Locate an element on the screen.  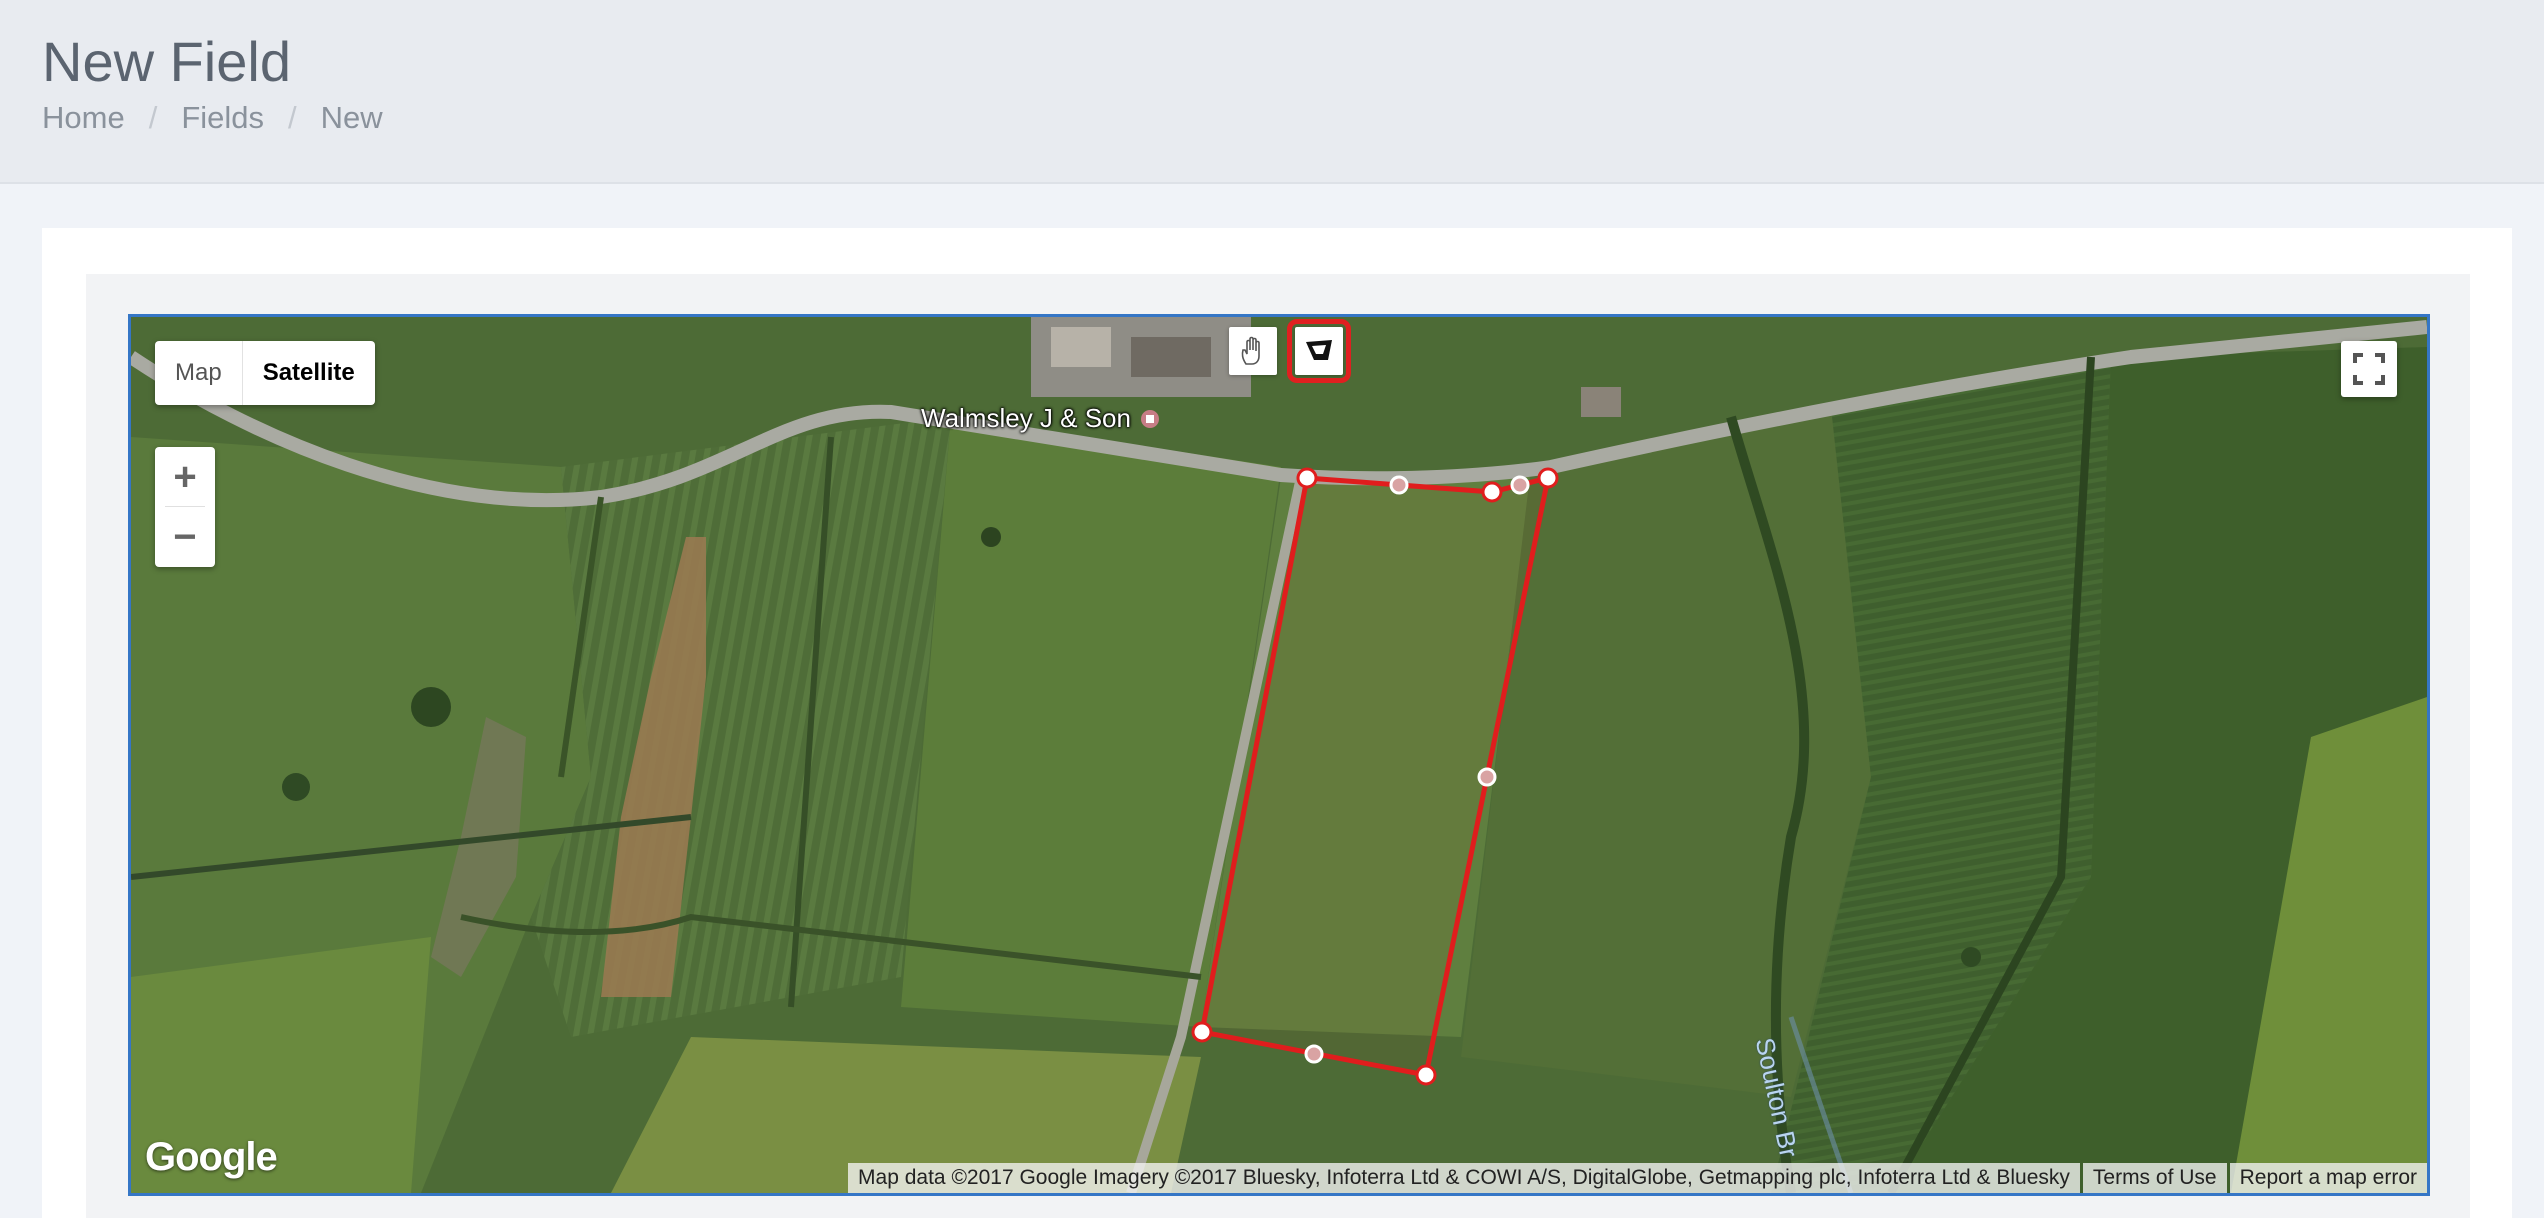
place-name: Walmsley J & Son is located at coordinates (1026, 418).